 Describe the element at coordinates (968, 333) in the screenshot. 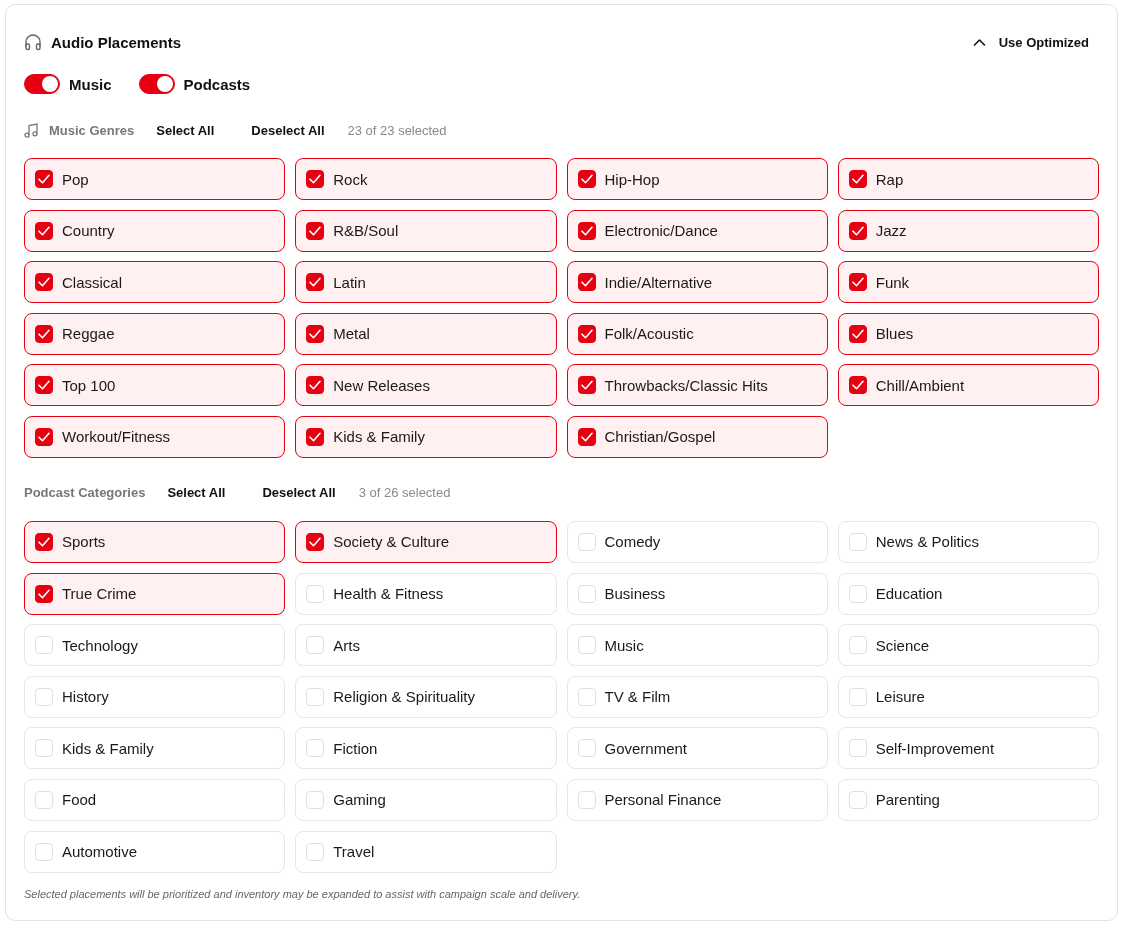

I see `option-tile: Blues` at that location.